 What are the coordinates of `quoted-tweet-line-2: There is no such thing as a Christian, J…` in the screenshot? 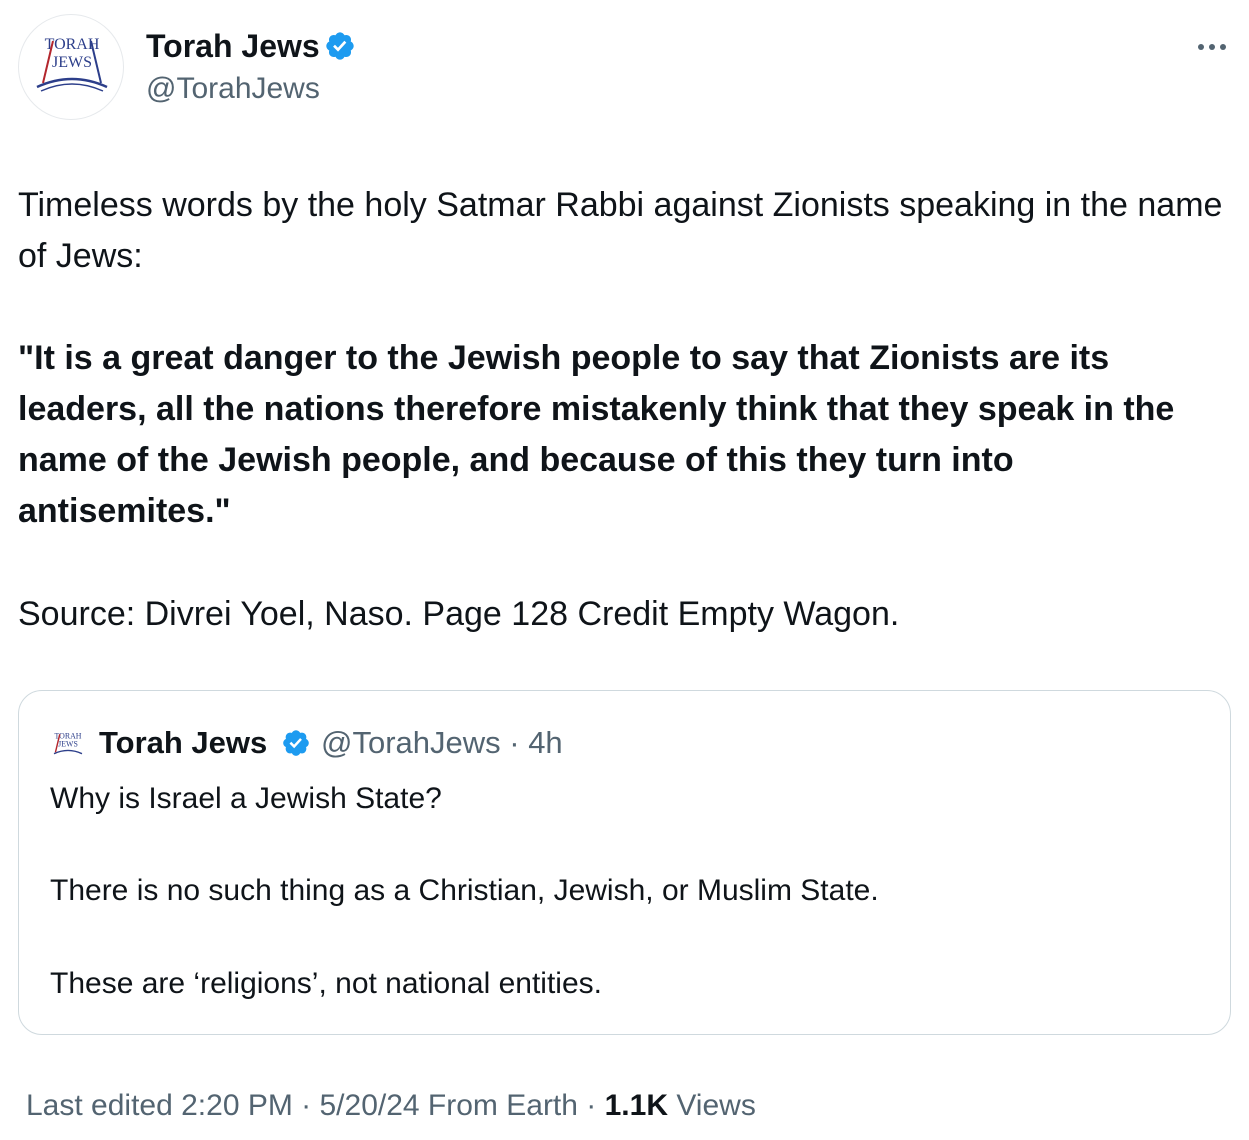 It's located at (464, 890).